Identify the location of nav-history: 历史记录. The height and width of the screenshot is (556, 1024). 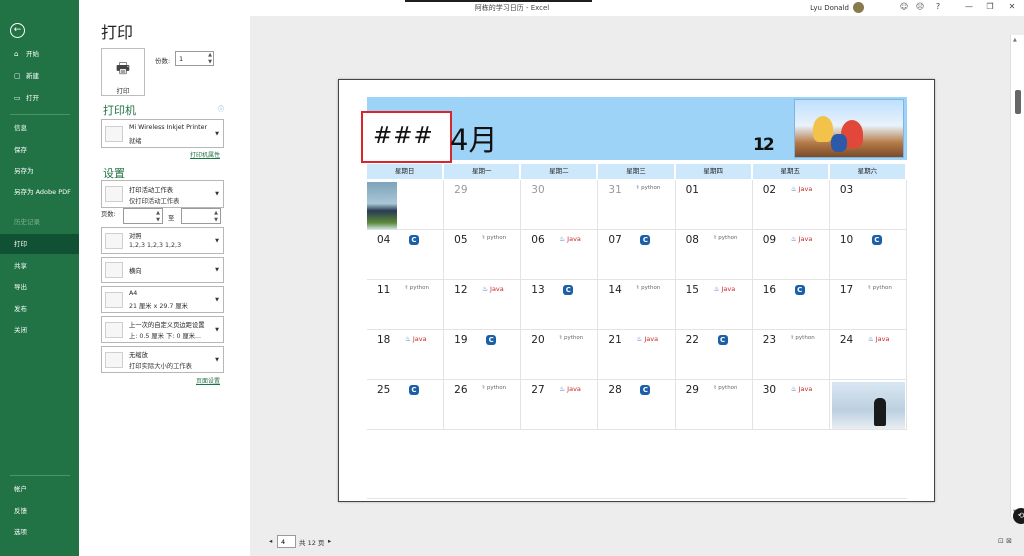
(39, 222).